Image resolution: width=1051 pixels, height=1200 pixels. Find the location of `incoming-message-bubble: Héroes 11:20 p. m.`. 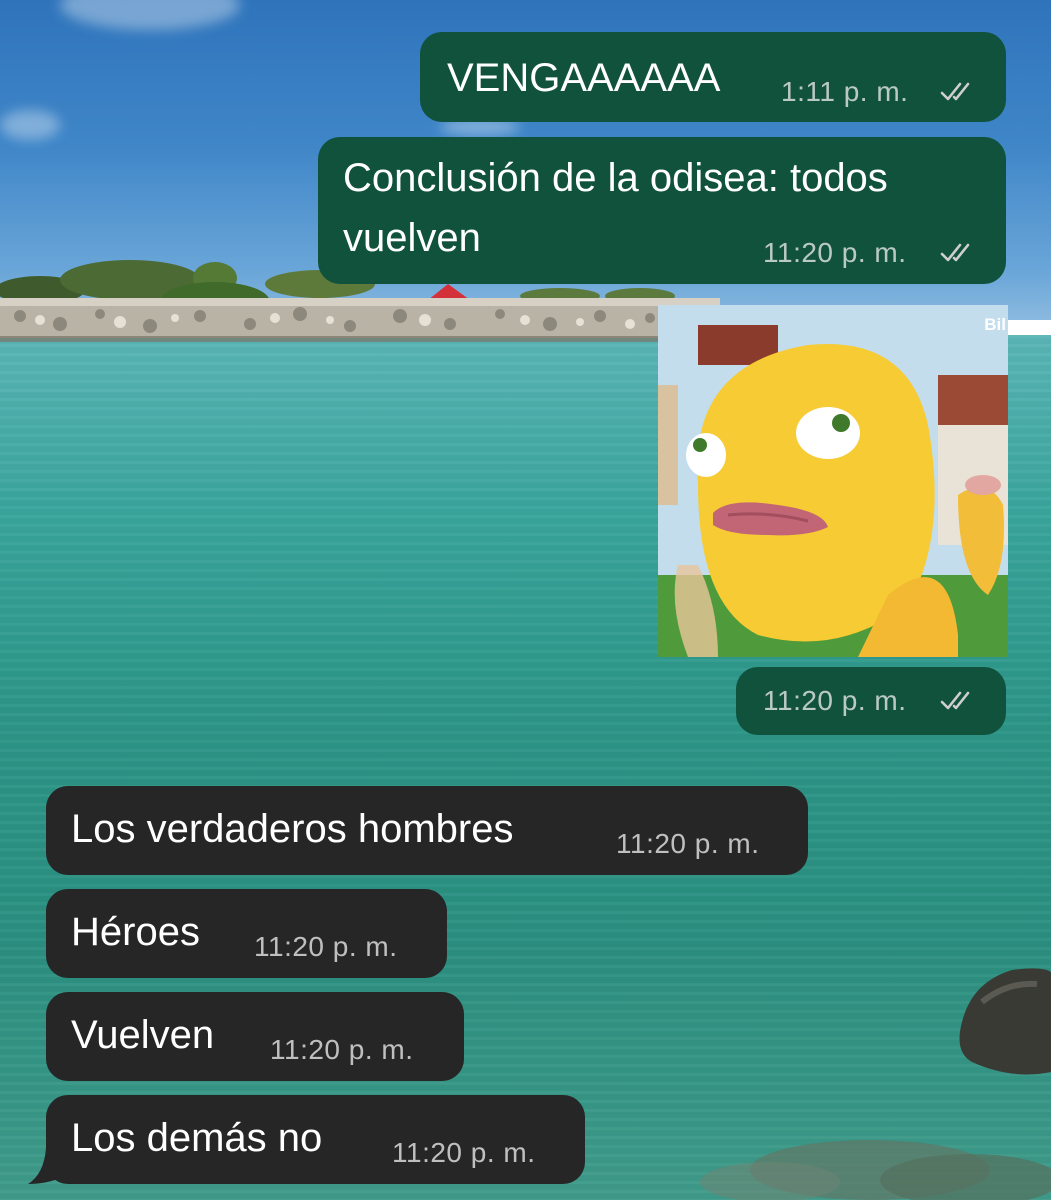

incoming-message-bubble: Héroes 11:20 p. m. is located at coordinates (246, 933).